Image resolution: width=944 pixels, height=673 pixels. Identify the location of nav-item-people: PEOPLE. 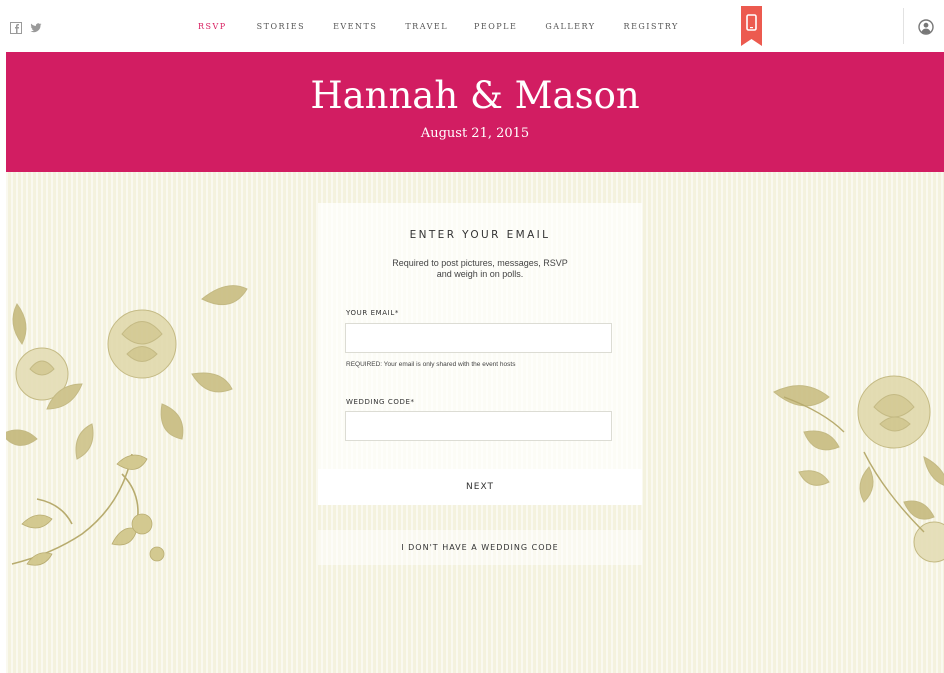
(495, 26).